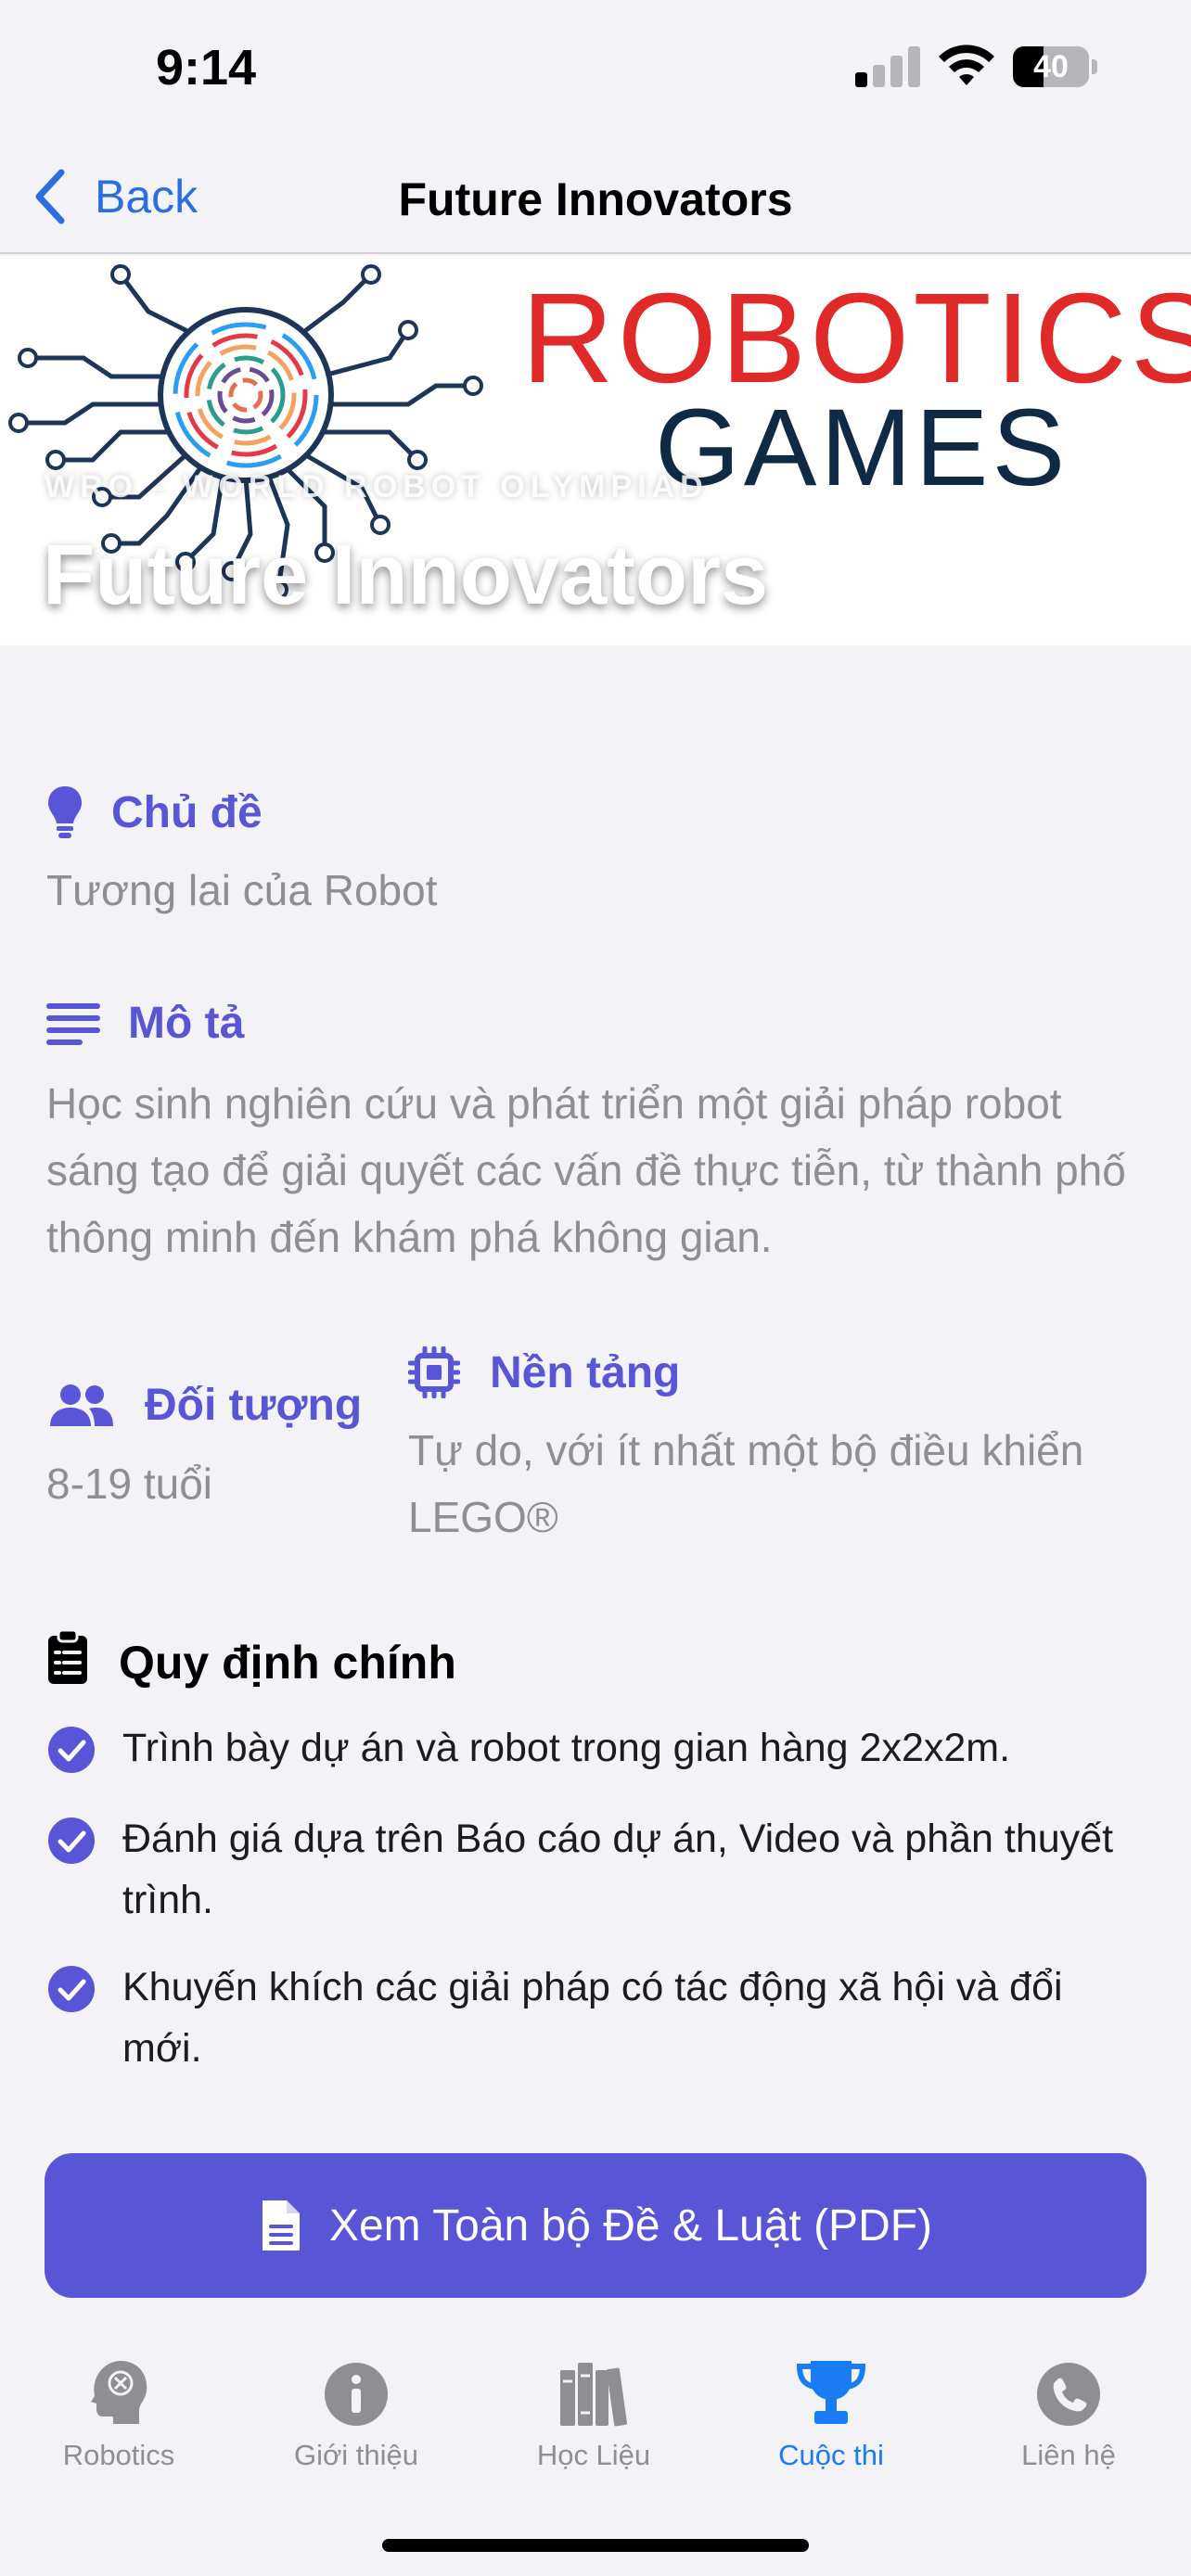 This screenshot has width=1191, height=2576. I want to click on users-icon, so click(81, 1406).